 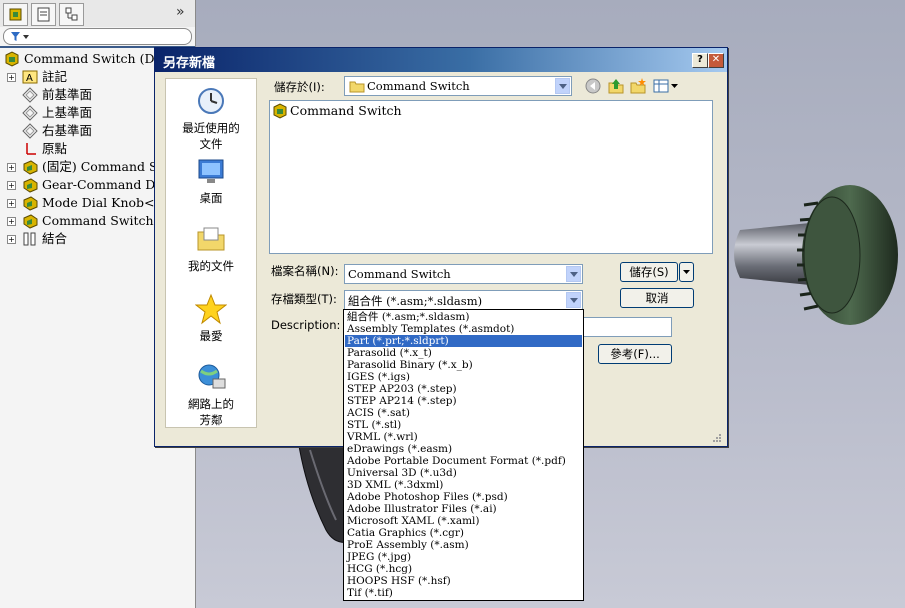 I want to click on filetype-option: ProE Assembly (*.asm), so click(x=463, y=545).